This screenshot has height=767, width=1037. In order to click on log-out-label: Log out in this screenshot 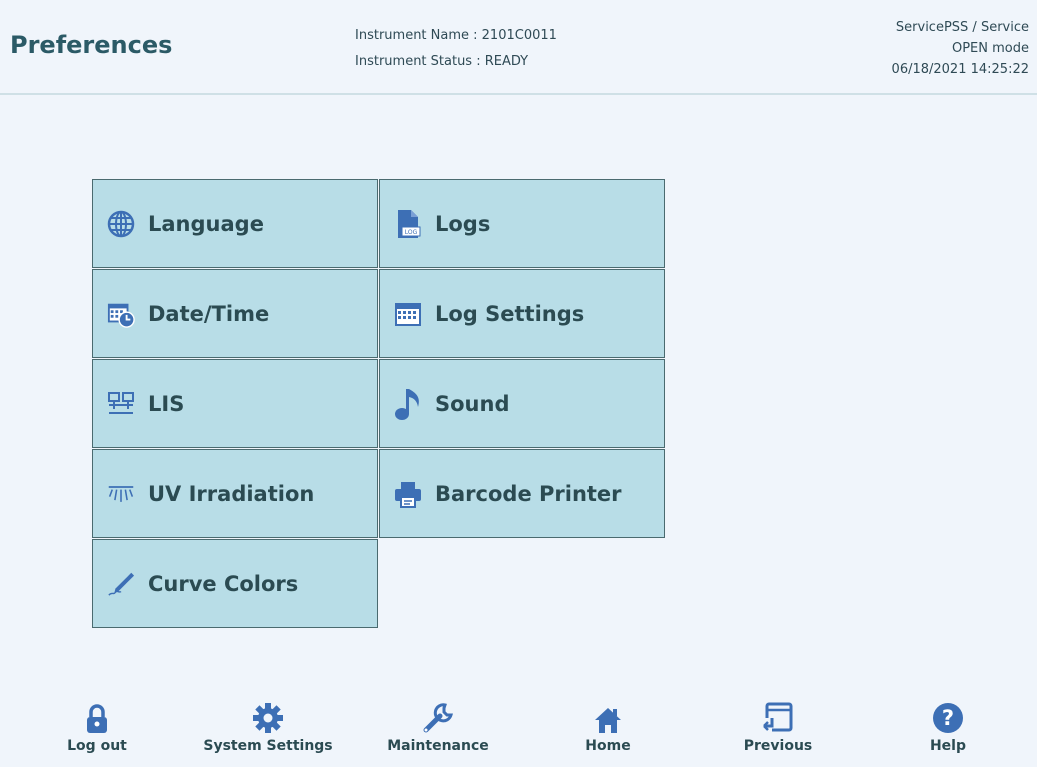, I will do `click(97, 746)`.